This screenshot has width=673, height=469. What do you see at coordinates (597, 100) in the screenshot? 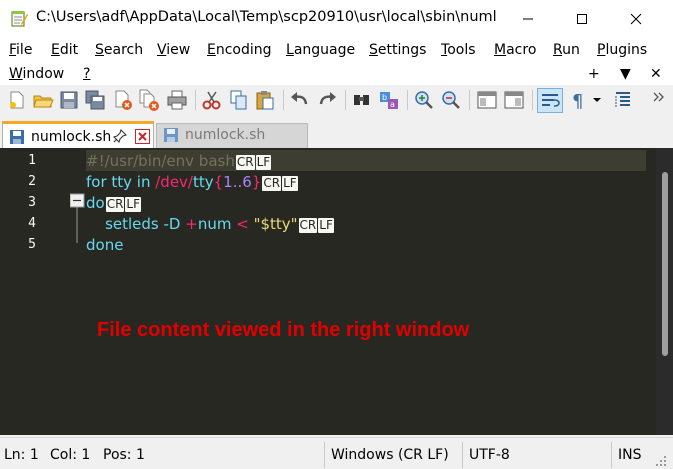
I see `chevron-down-icon` at bounding box center [597, 100].